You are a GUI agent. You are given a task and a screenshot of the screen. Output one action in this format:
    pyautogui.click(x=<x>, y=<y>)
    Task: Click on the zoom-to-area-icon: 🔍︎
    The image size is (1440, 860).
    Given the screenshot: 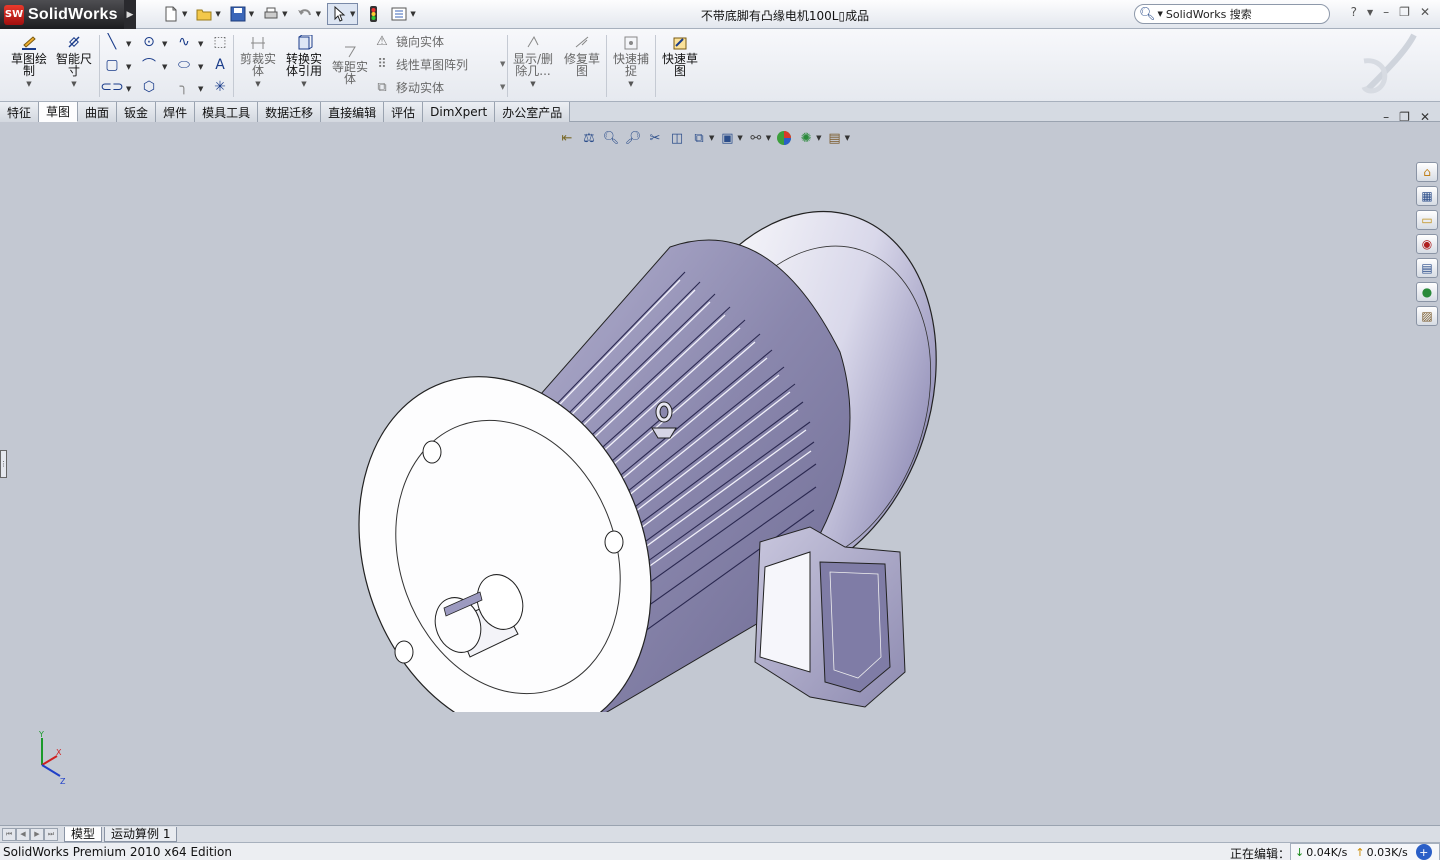 What is the action you would take?
    pyautogui.click(x=611, y=138)
    